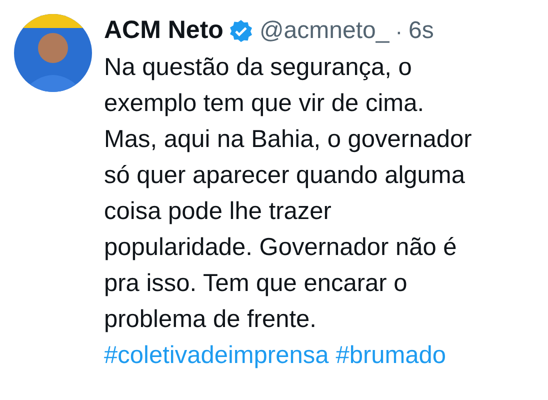 The image size is (548, 400). Describe the element at coordinates (164, 31) in the screenshot. I see `author-name: ACM Neto` at that location.